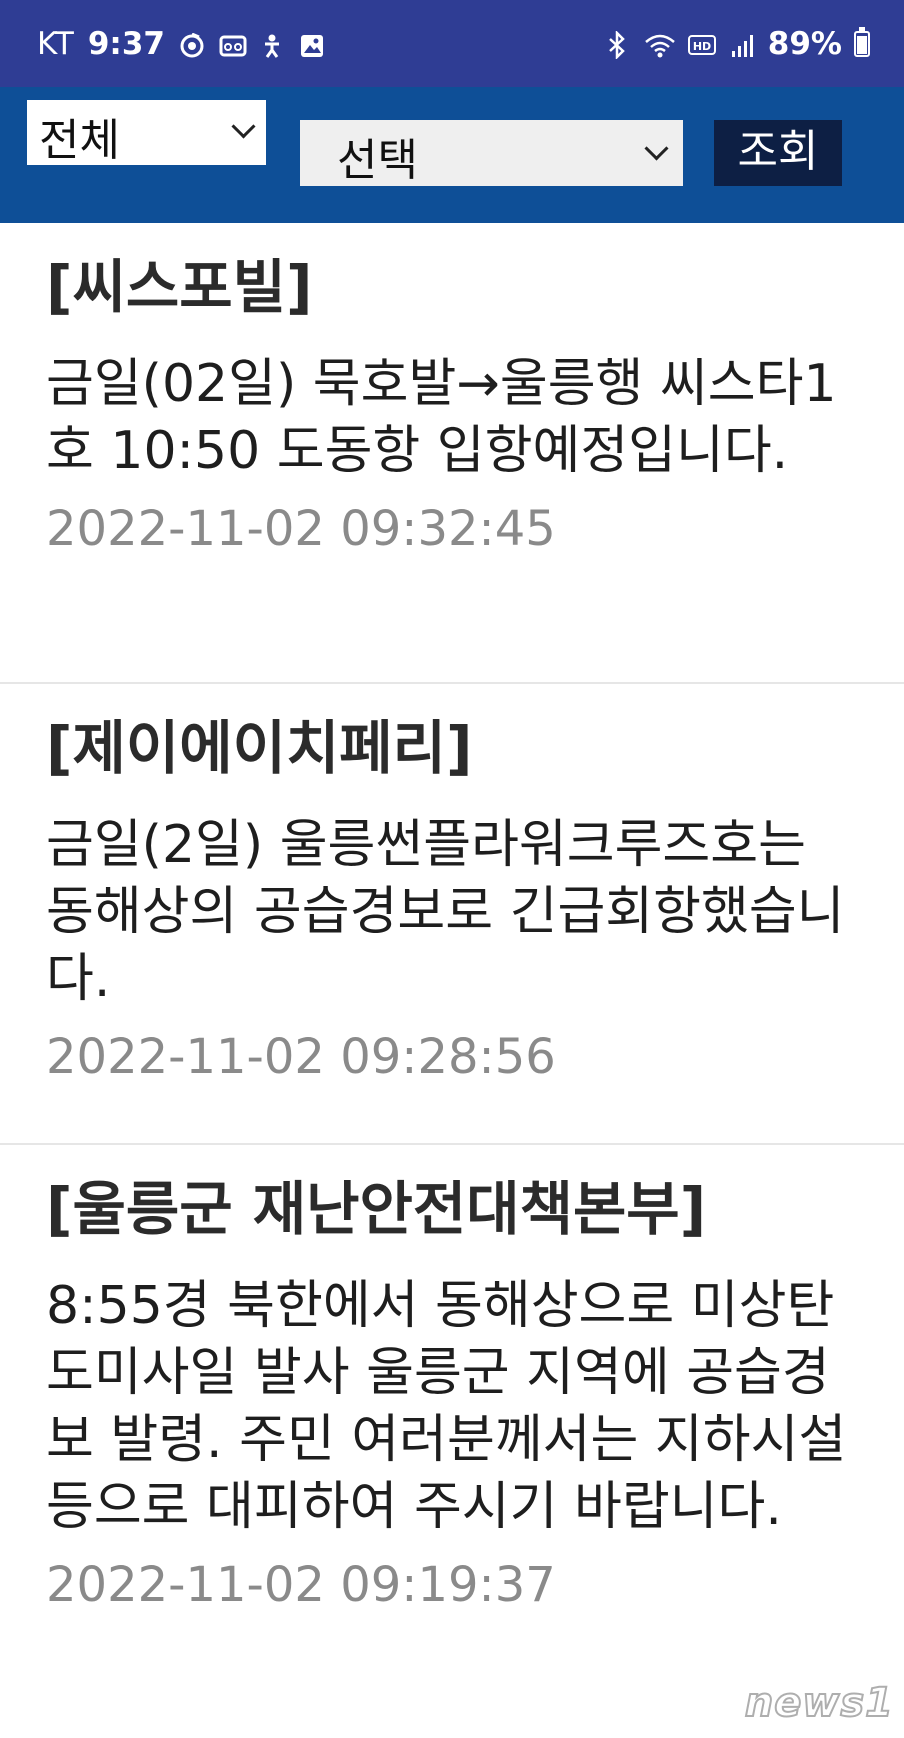 This screenshot has height=1738, width=904. I want to click on gallery-icon, so click(312, 44).